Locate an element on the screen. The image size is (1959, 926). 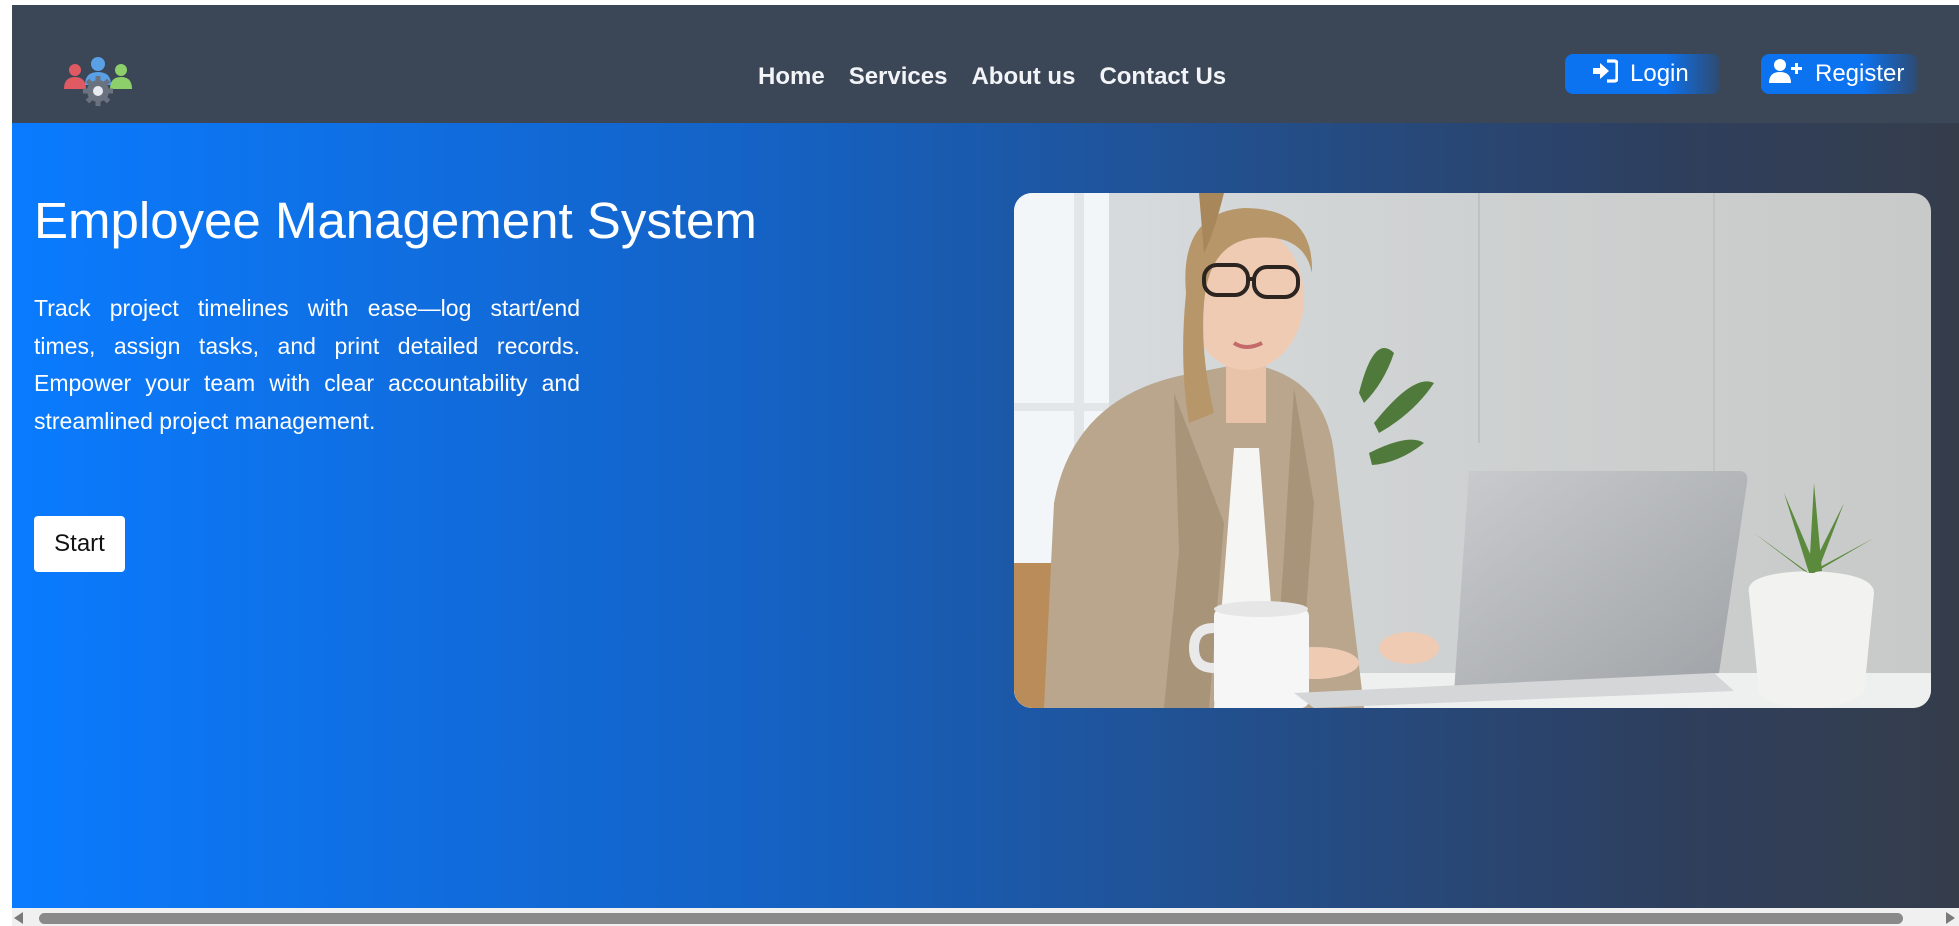
team-gear-icon is located at coordinates (98, 82).